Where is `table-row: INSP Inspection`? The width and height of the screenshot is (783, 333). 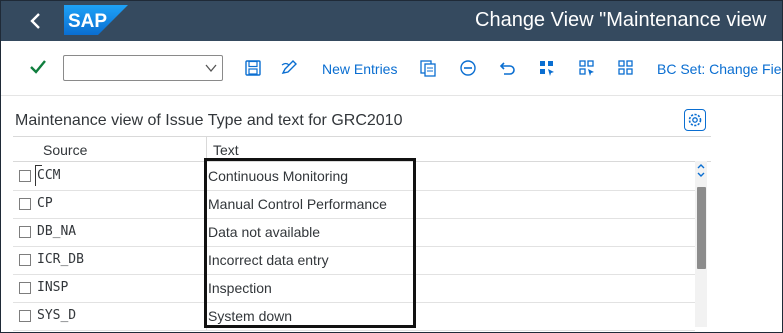 table-row: INSP Inspection is located at coordinates (354, 288).